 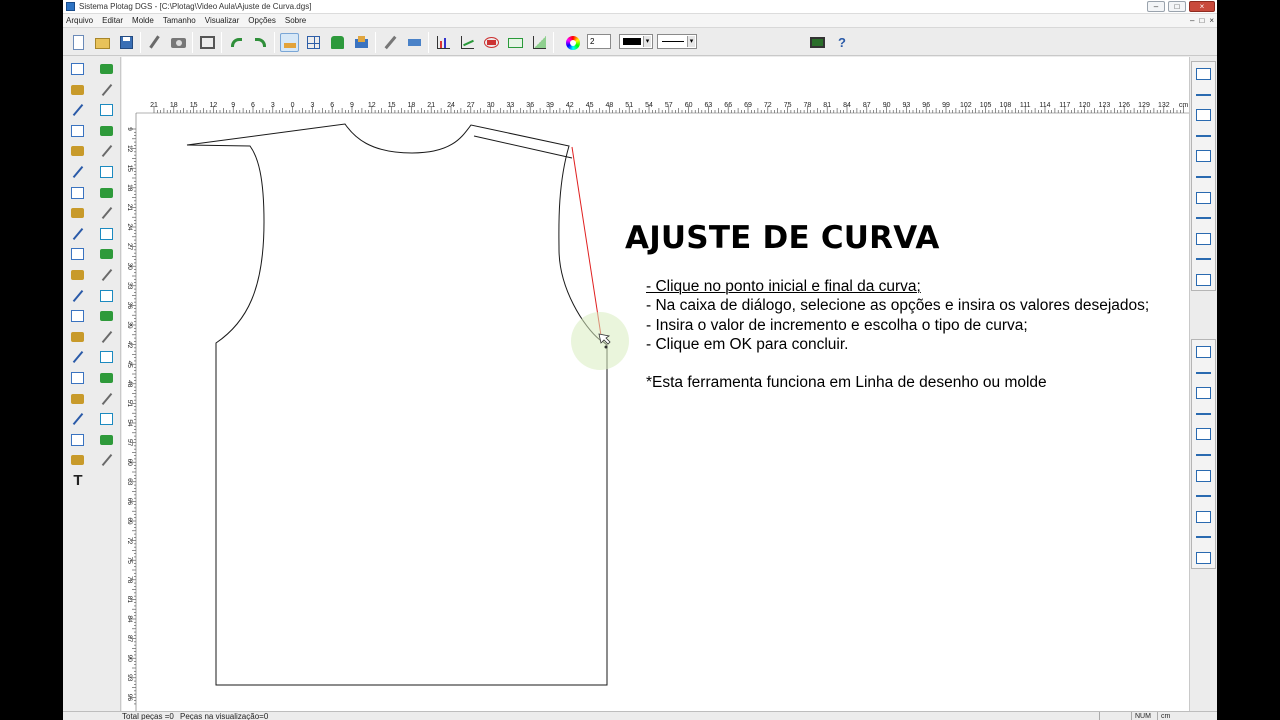 What do you see at coordinates (515, 42) in the screenshot?
I see `fold-icon` at bounding box center [515, 42].